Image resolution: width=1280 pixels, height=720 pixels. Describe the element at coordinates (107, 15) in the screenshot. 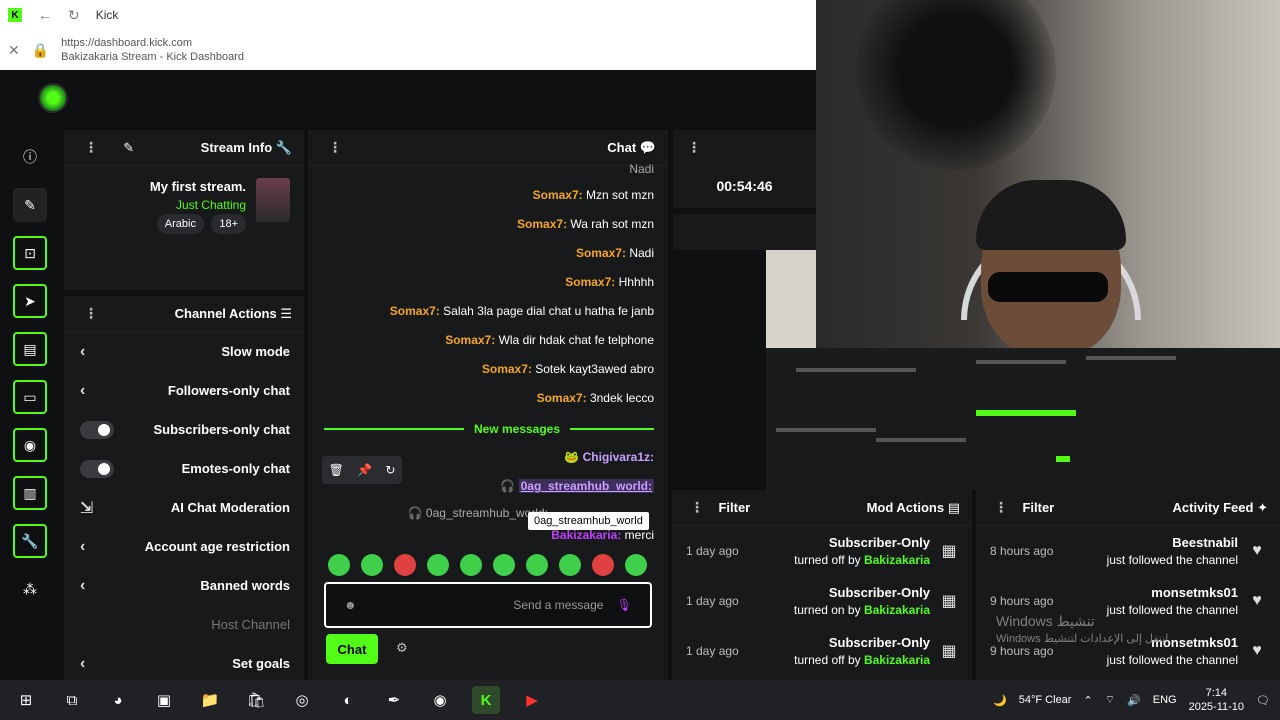

I see `tab-title: Kick` at that location.